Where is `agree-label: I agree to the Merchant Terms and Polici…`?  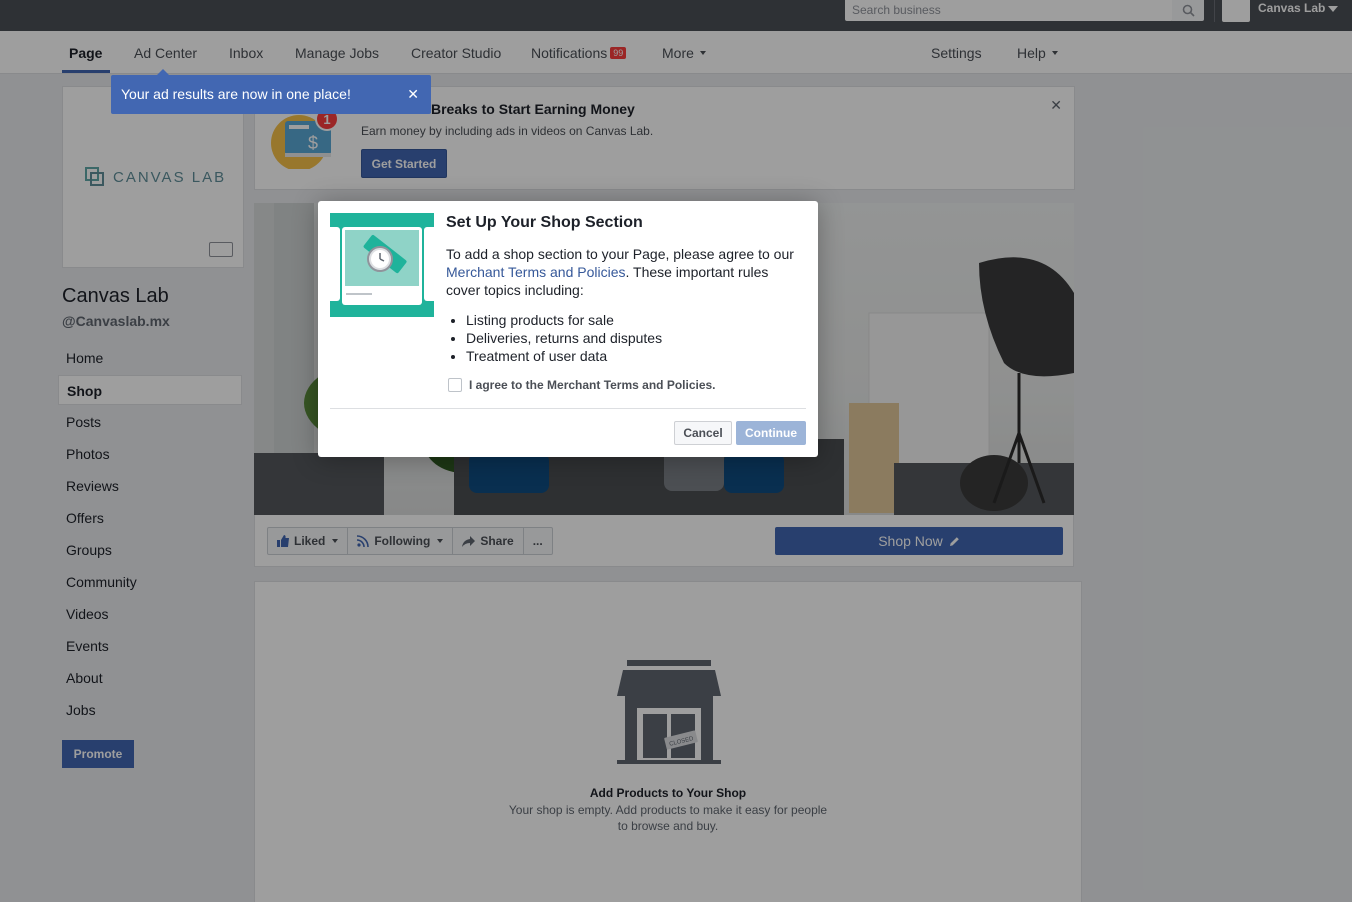 agree-label: I agree to the Merchant Terms and Polici… is located at coordinates (592, 385).